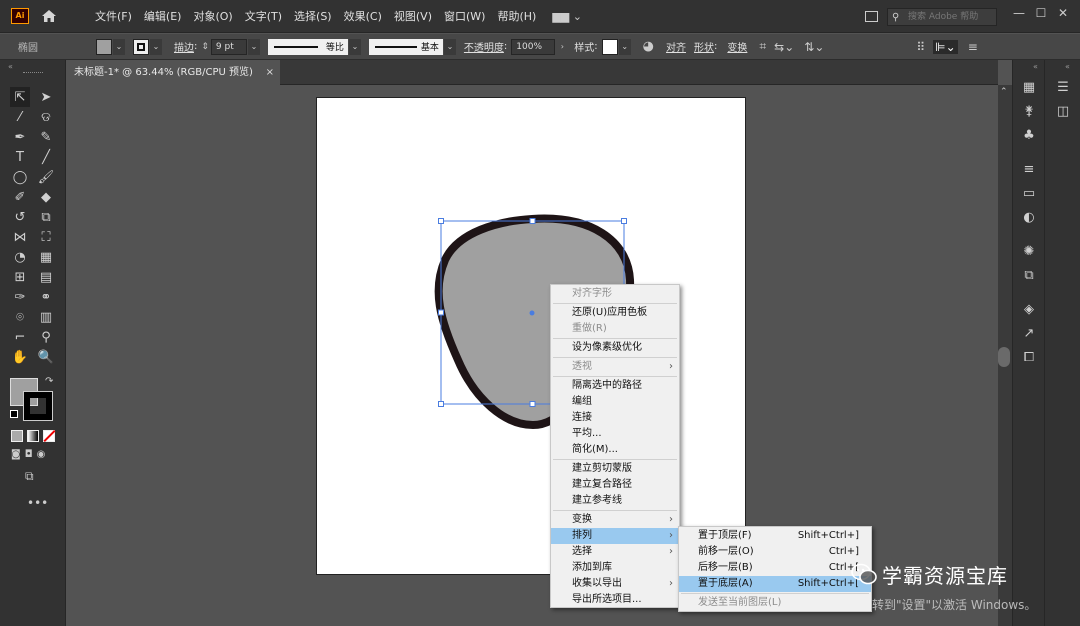 This screenshot has width=1080, height=626. What do you see at coordinates (1029, 275) in the screenshot?
I see `graphic-styles-icon: ⧉` at bounding box center [1029, 275].